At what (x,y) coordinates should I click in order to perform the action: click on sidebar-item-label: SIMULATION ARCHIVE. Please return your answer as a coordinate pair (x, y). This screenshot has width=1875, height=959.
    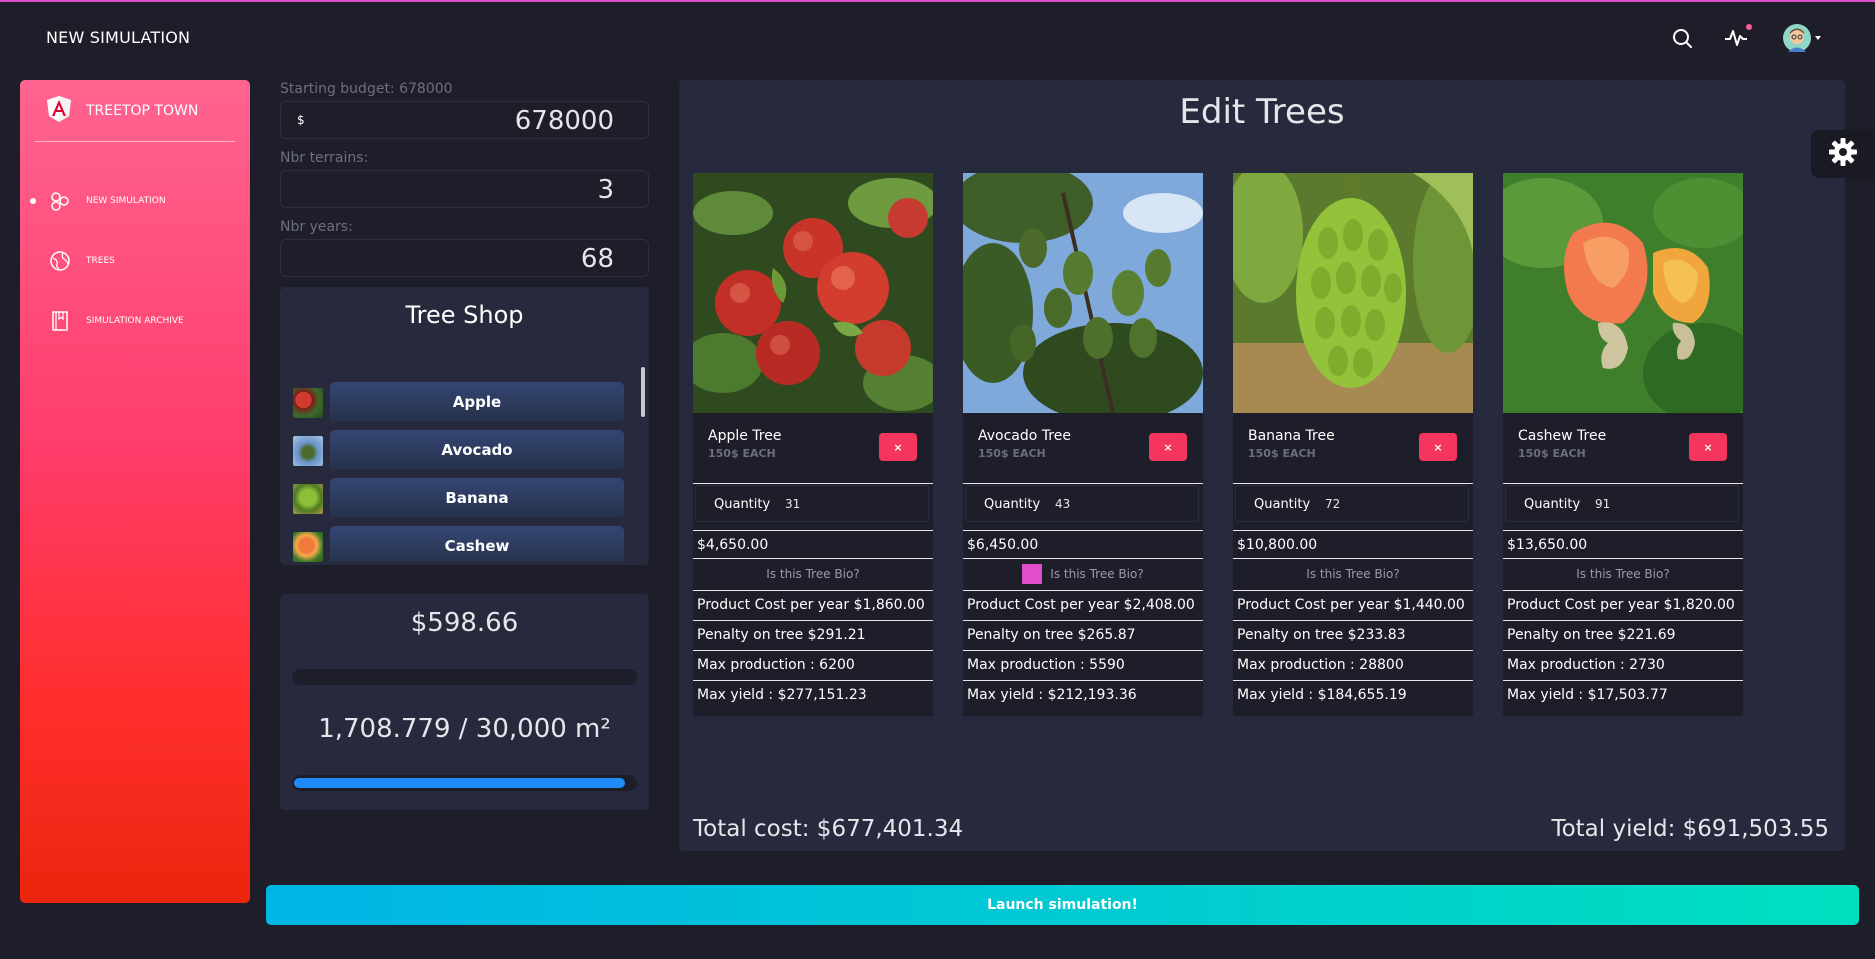
    Looking at the image, I should click on (135, 321).